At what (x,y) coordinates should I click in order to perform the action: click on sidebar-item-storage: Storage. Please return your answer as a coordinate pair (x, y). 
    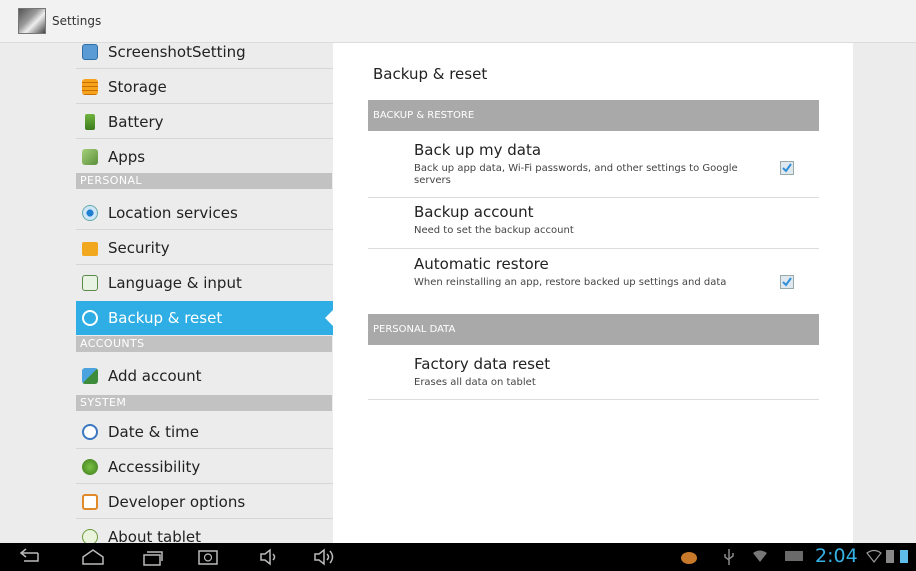
    Looking at the image, I should click on (204, 87).